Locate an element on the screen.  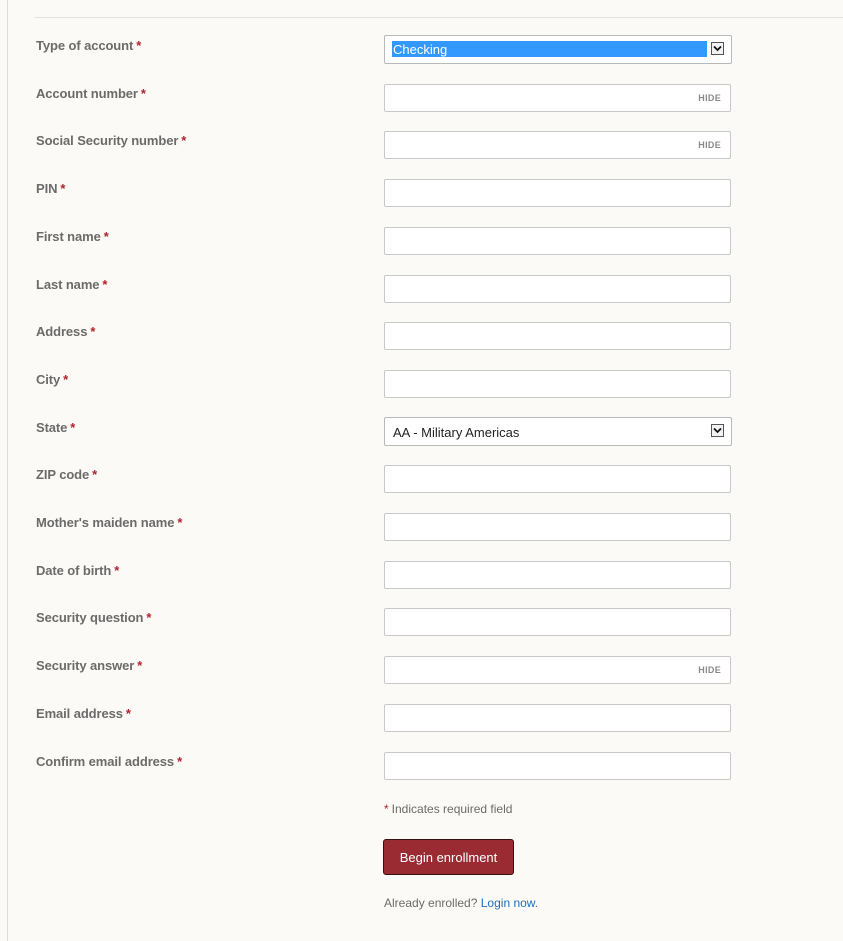
address-input is located at coordinates (543, 336).